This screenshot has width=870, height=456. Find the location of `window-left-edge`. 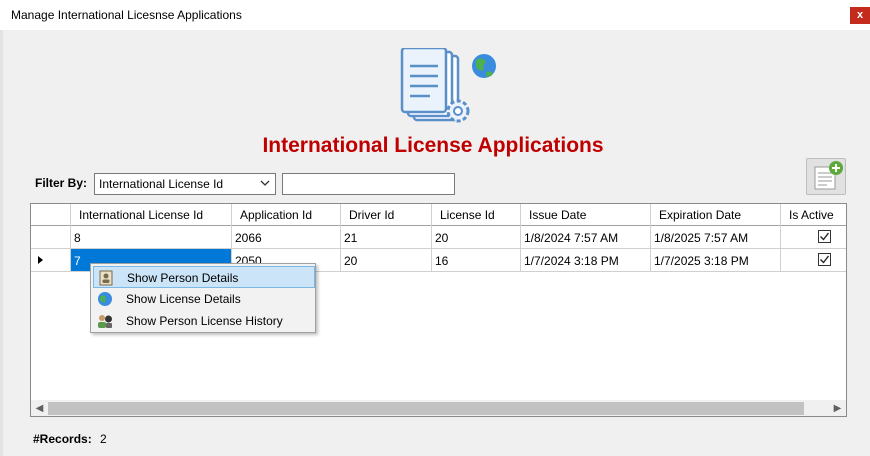

window-left-edge is located at coordinates (1, 243).